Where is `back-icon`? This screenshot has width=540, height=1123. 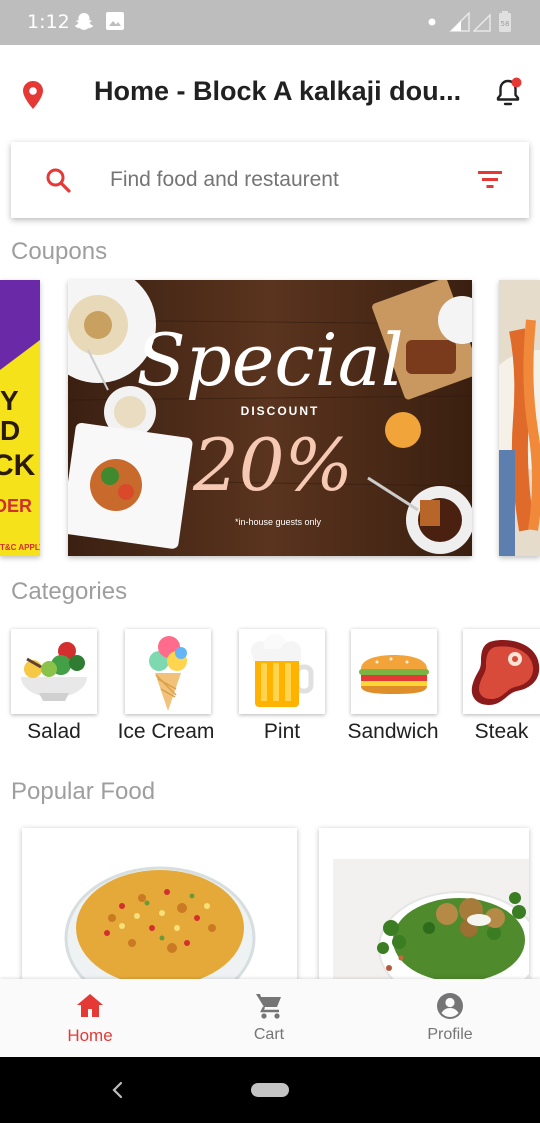 back-icon is located at coordinates (118, 1090).